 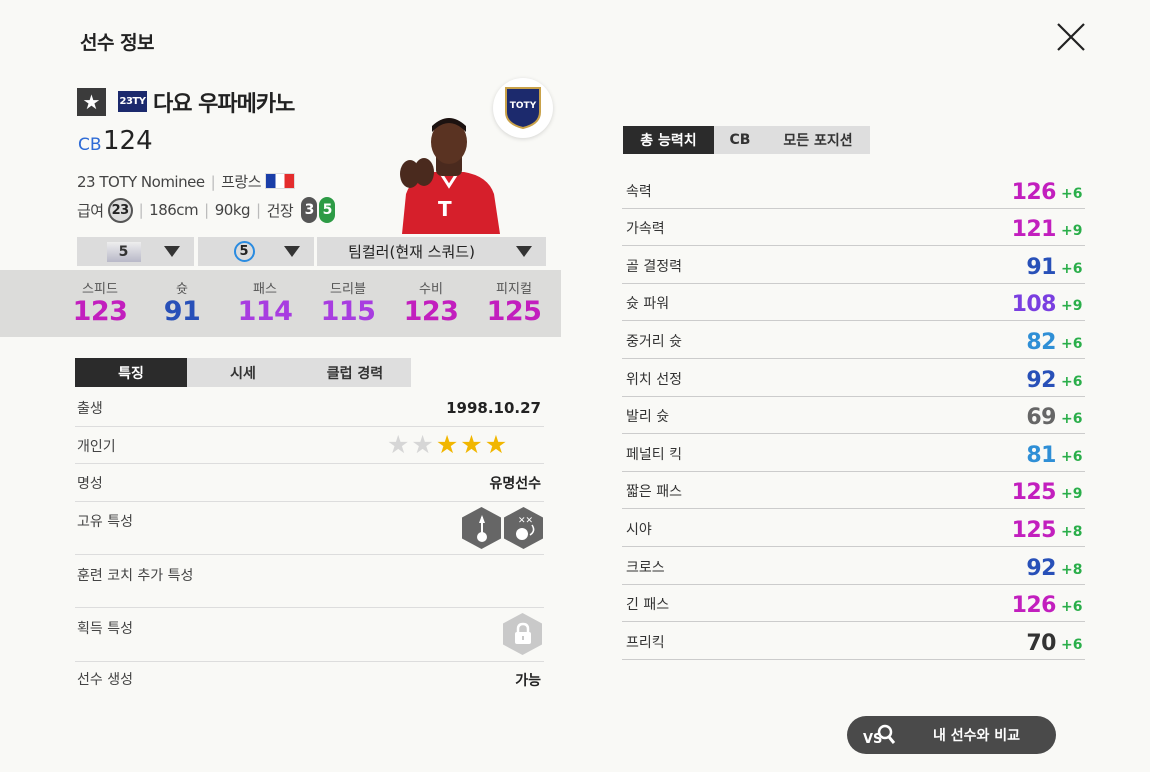 What do you see at coordinates (645, 567) in the screenshot?
I see `attribute-name: 크로스` at bounding box center [645, 567].